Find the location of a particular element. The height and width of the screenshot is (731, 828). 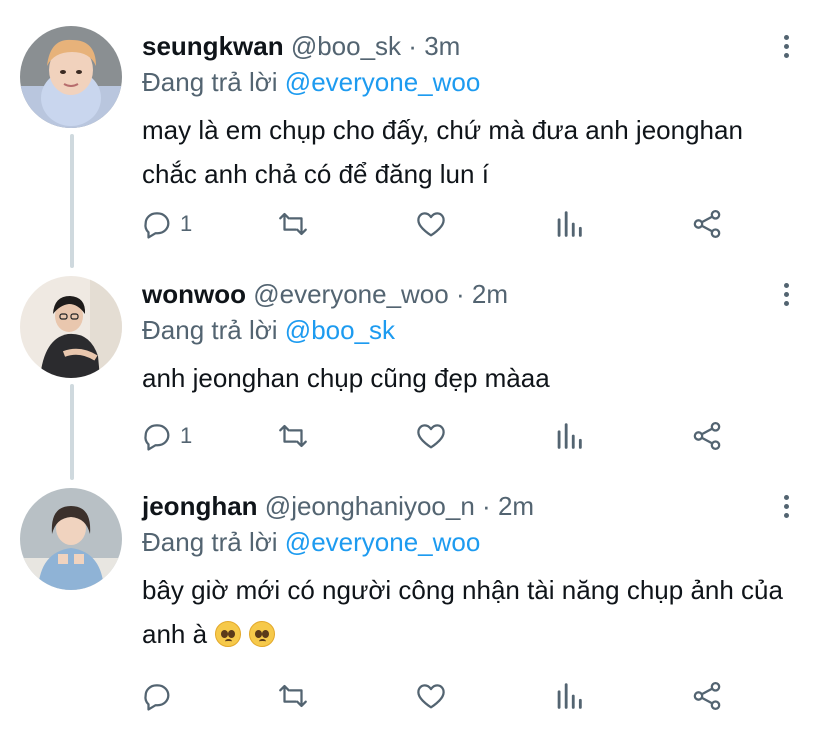

display-name: wonwoo is located at coordinates (194, 294).